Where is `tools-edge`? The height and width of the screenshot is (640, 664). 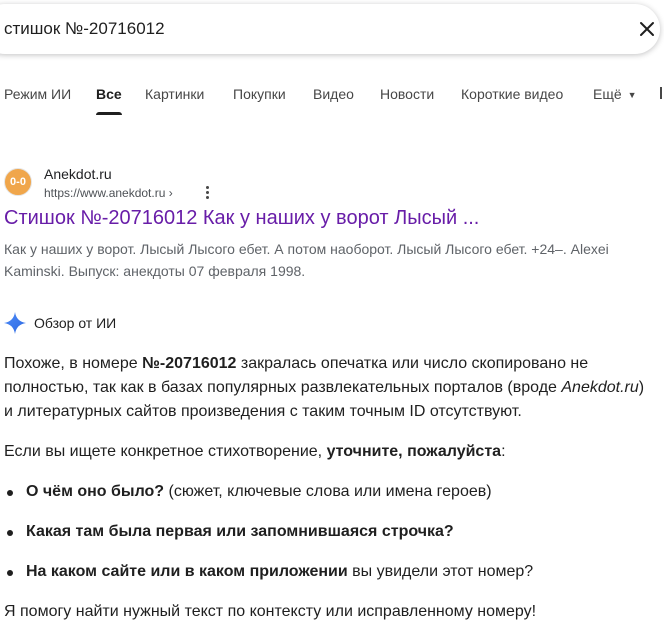 tools-edge is located at coordinates (661, 93).